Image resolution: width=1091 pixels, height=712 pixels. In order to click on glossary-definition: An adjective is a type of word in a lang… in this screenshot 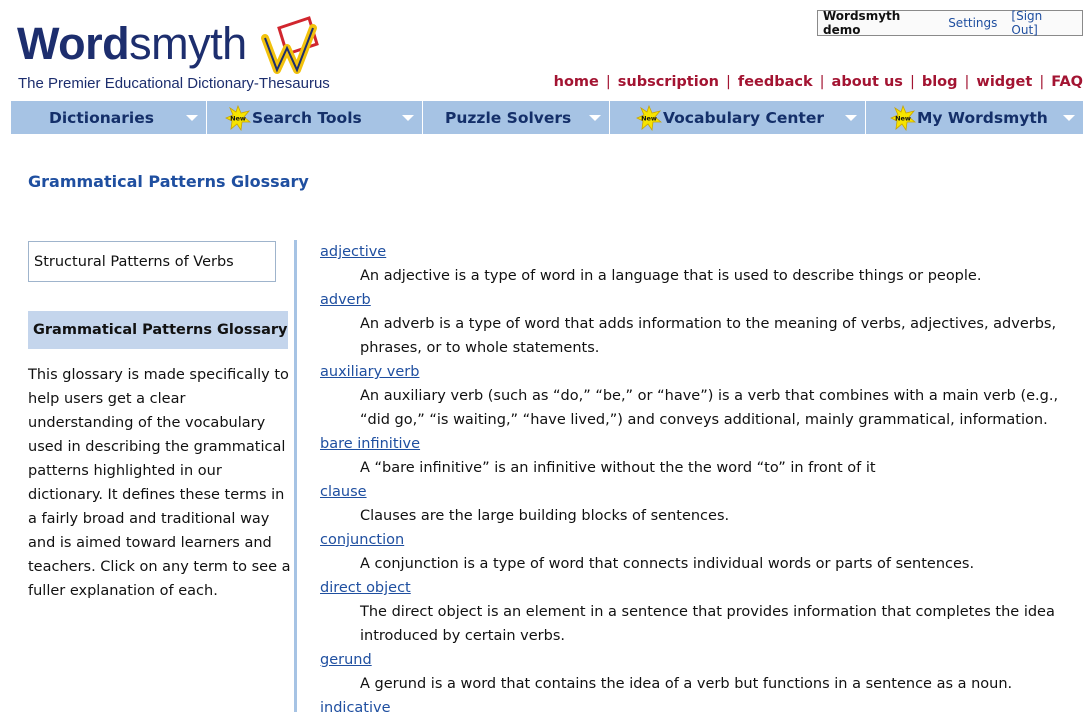, I will do `click(671, 276)`.